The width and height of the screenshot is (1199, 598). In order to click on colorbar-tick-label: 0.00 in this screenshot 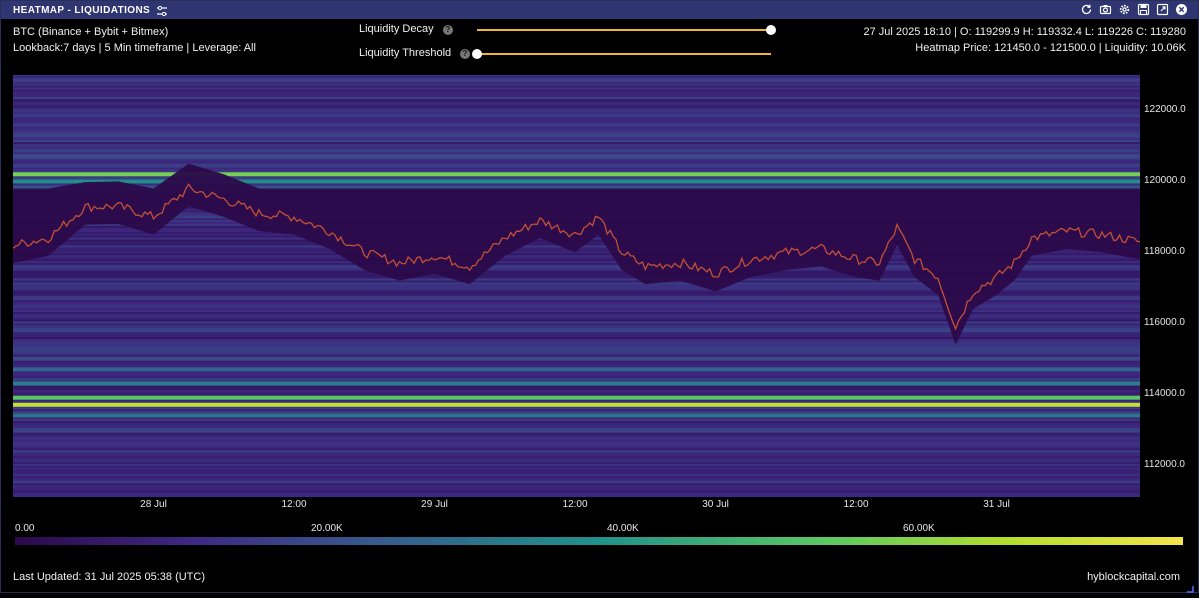, I will do `click(25, 528)`.